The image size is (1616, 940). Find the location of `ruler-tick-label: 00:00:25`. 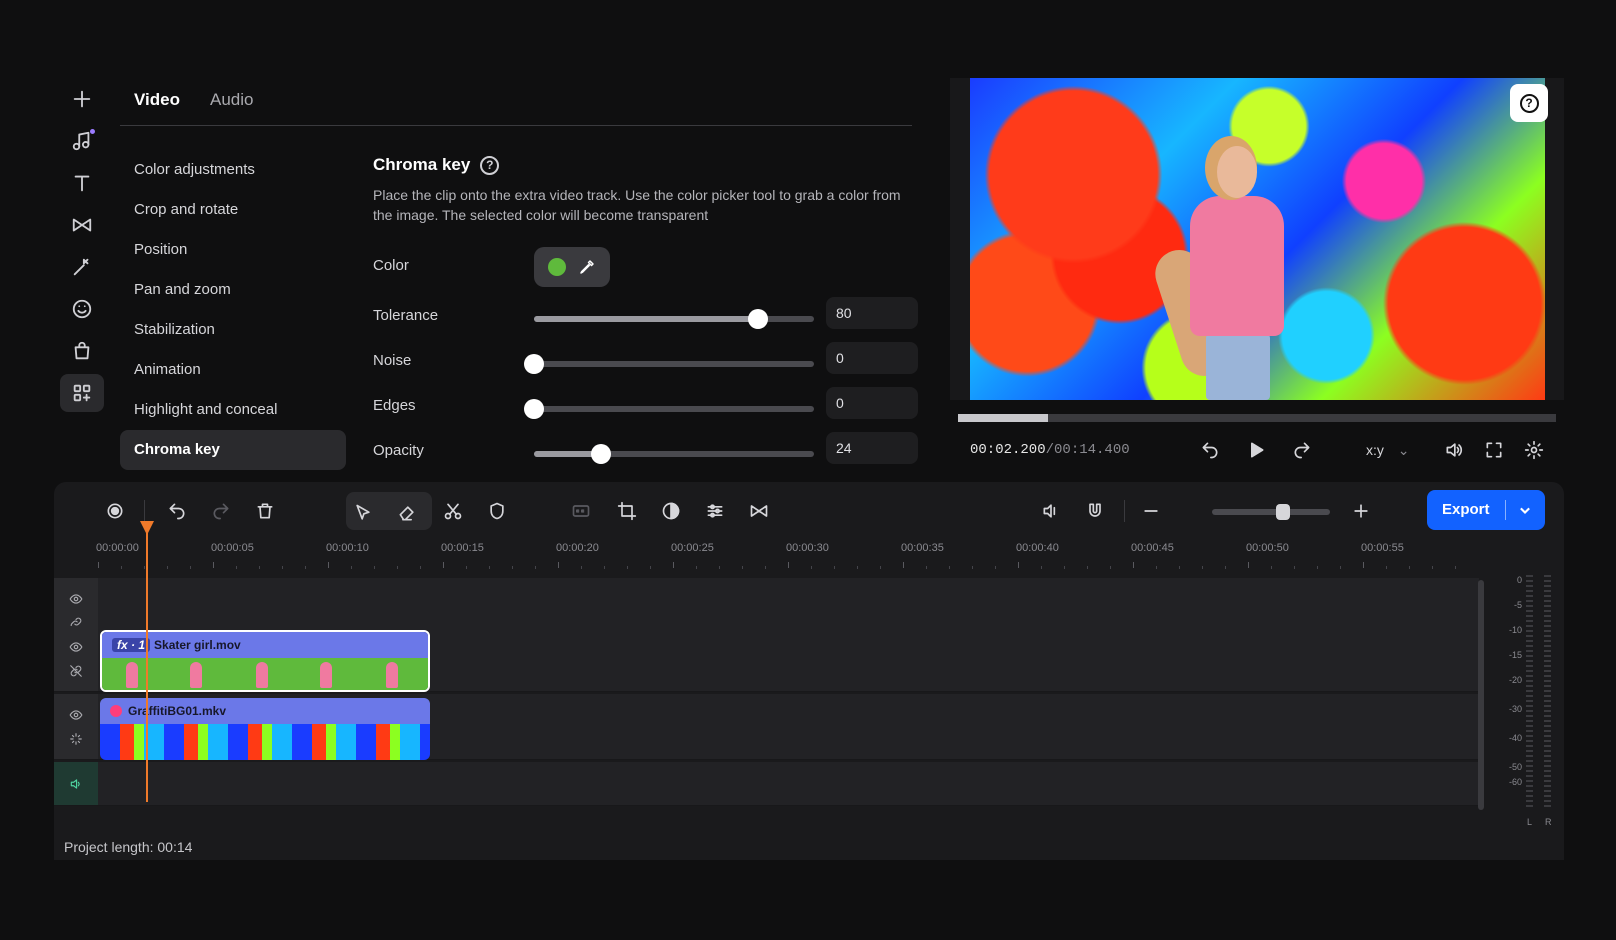

ruler-tick-label: 00:00:25 is located at coordinates (692, 548).